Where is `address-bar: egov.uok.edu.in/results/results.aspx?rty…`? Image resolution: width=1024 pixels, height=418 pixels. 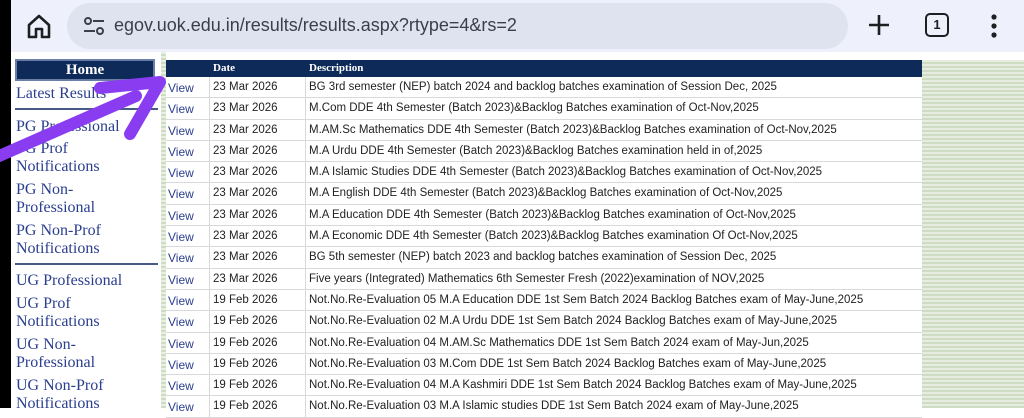 address-bar: egov.uok.edu.in/results/results.aspx?rty… is located at coordinates (457, 26).